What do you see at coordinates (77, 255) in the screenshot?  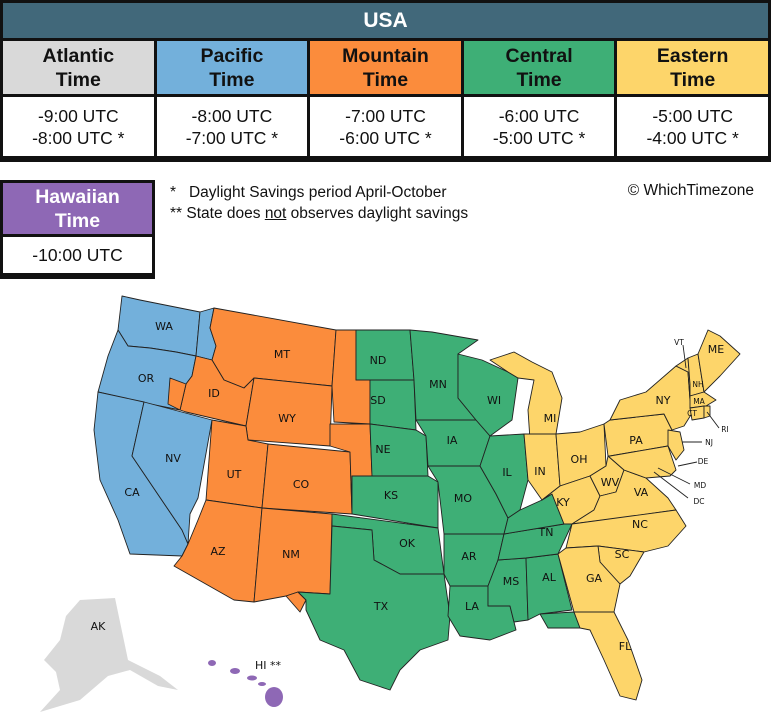 I see `hawaiian-offset: -10:00 UTC` at bounding box center [77, 255].